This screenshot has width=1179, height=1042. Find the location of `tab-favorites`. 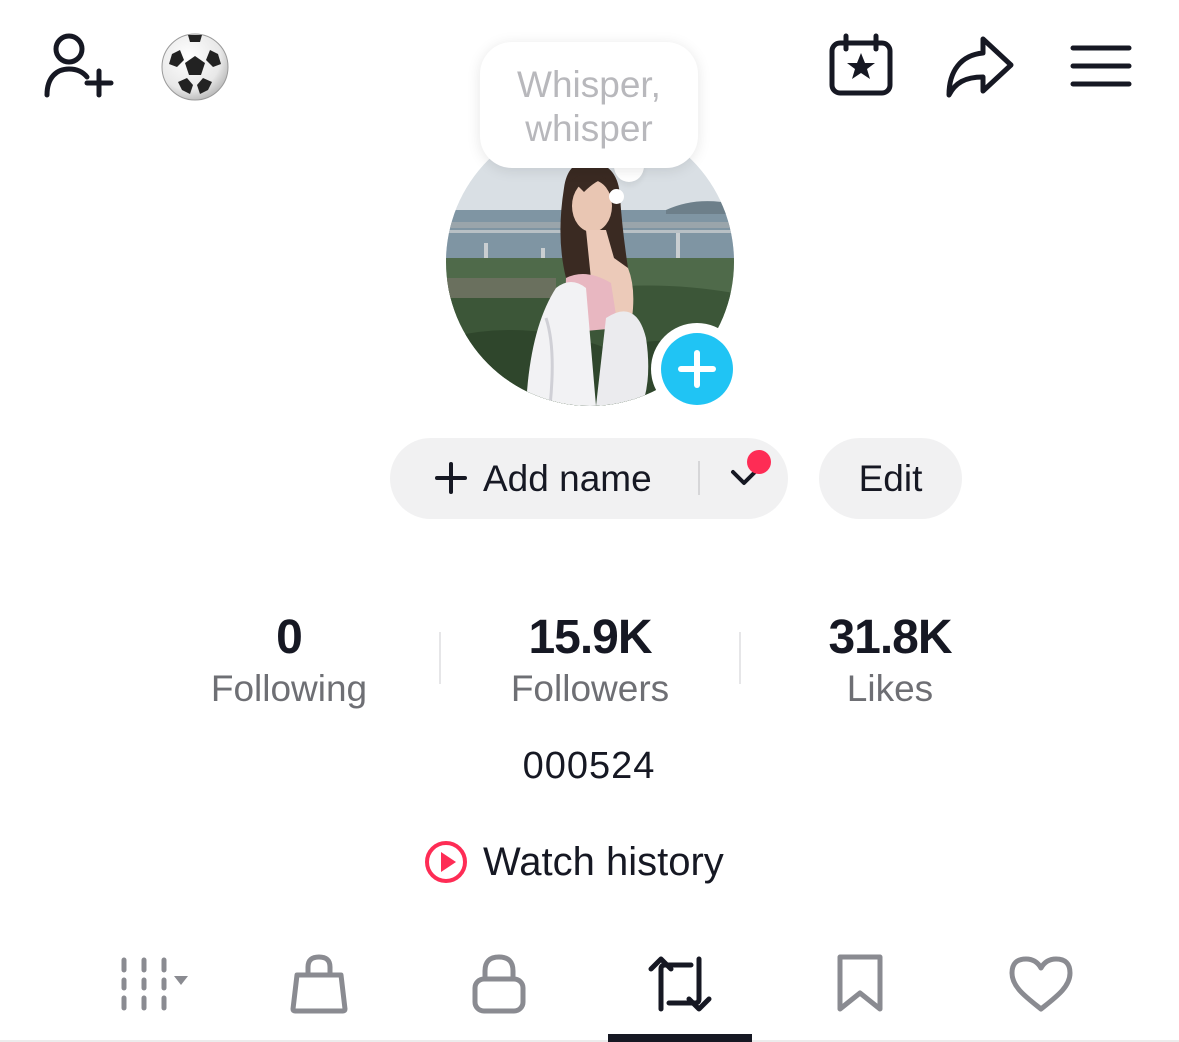

tab-favorites is located at coordinates (860, 984).